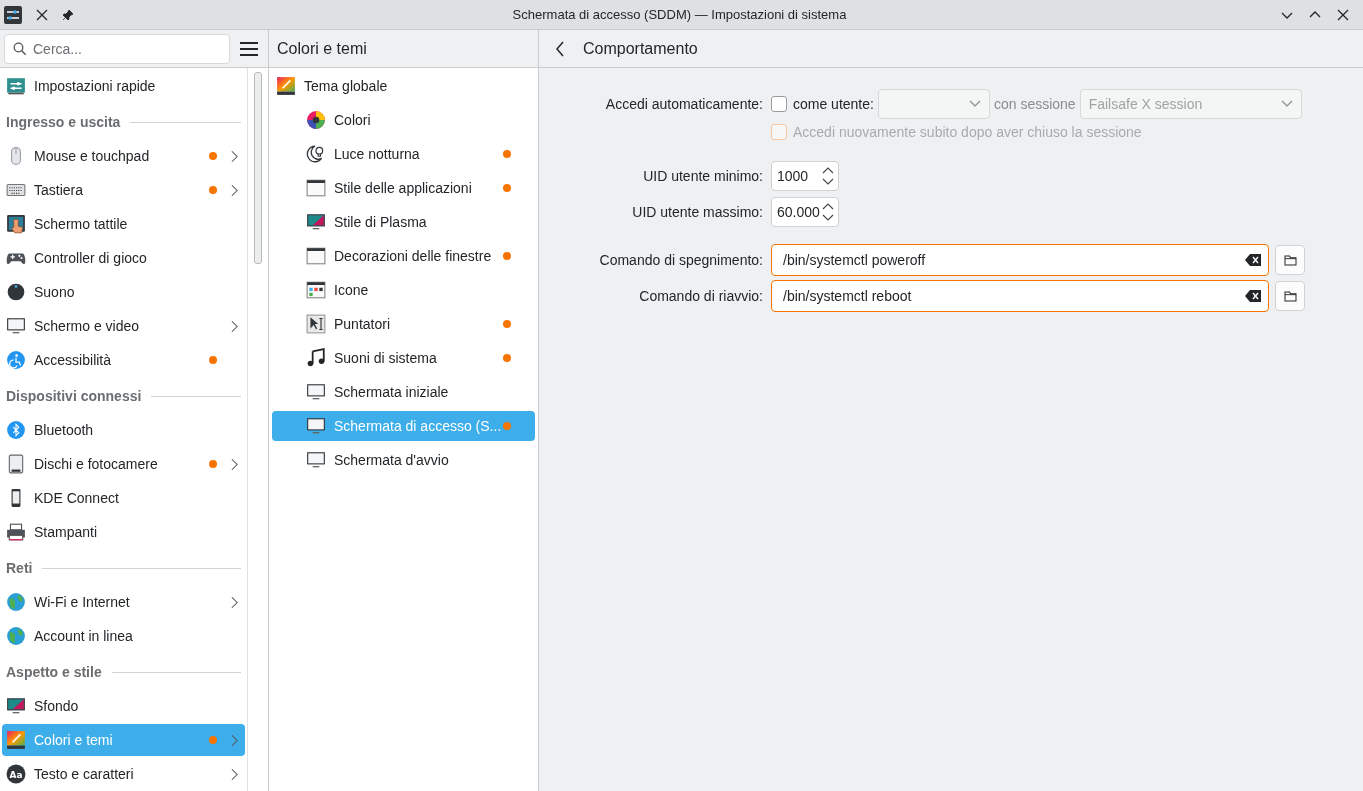 This screenshot has height=791, width=1363. Describe the element at coordinates (123, 636) in the screenshot. I see `sidebar-item: Account in linea` at that location.